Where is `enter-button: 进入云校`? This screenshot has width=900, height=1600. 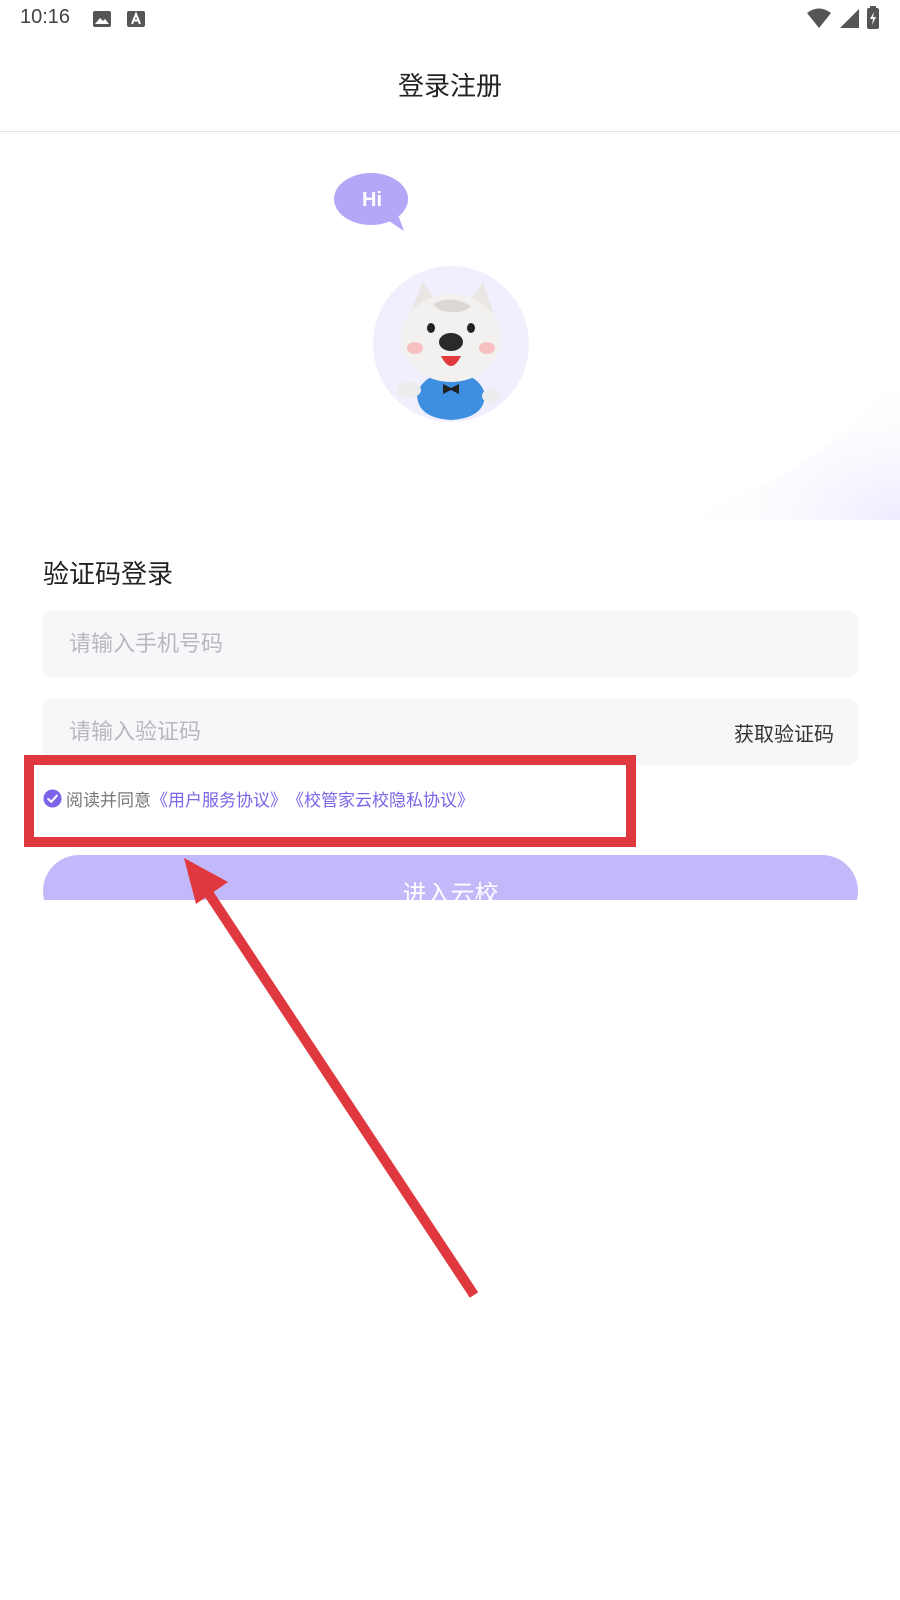
enter-button: 进入云校 is located at coordinates (450, 877).